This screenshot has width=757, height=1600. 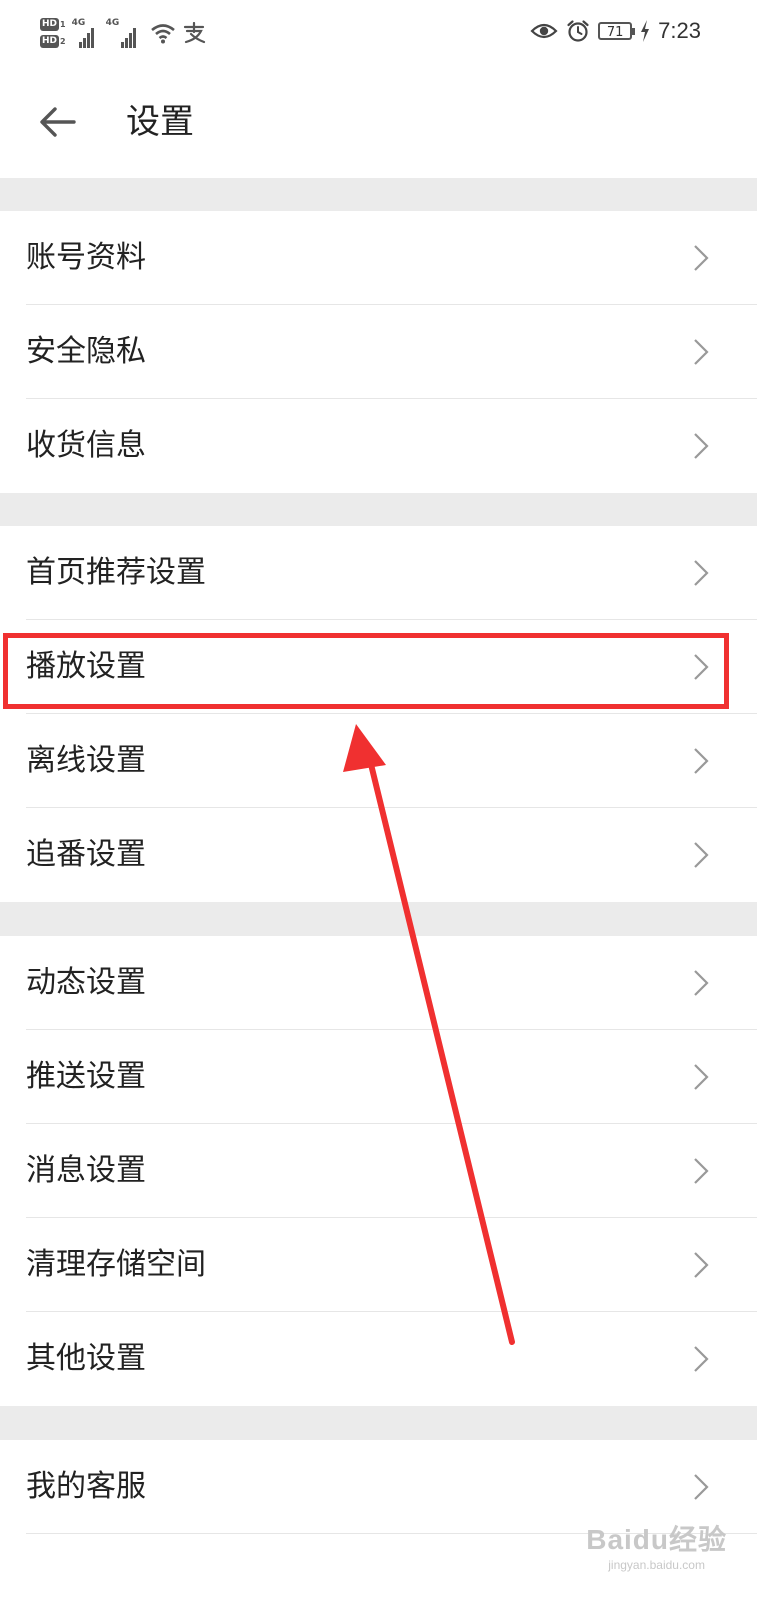 What do you see at coordinates (53, 33) in the screenshot?
I see `hd-indicators: HD 1 HD 2` at bounding box center [53, 33].